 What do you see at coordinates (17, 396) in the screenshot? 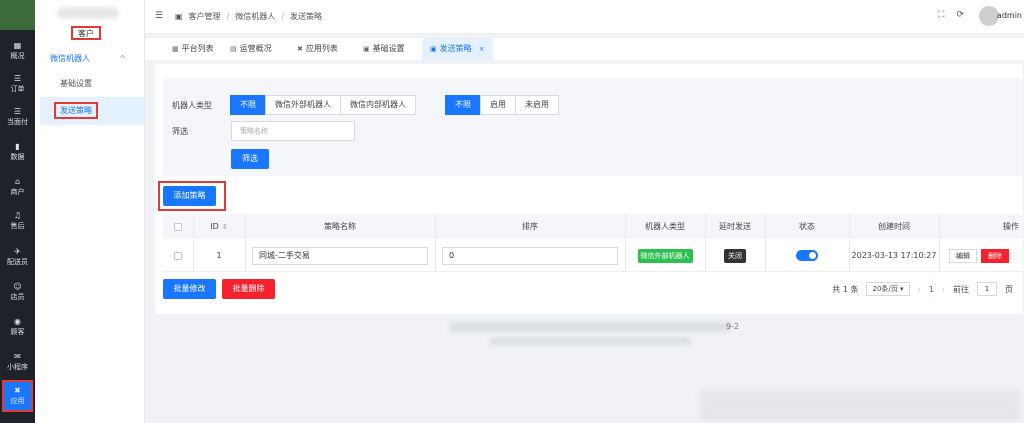
I see `rail-item-apps: ✖ 应用` at bounding box center [17, 396].